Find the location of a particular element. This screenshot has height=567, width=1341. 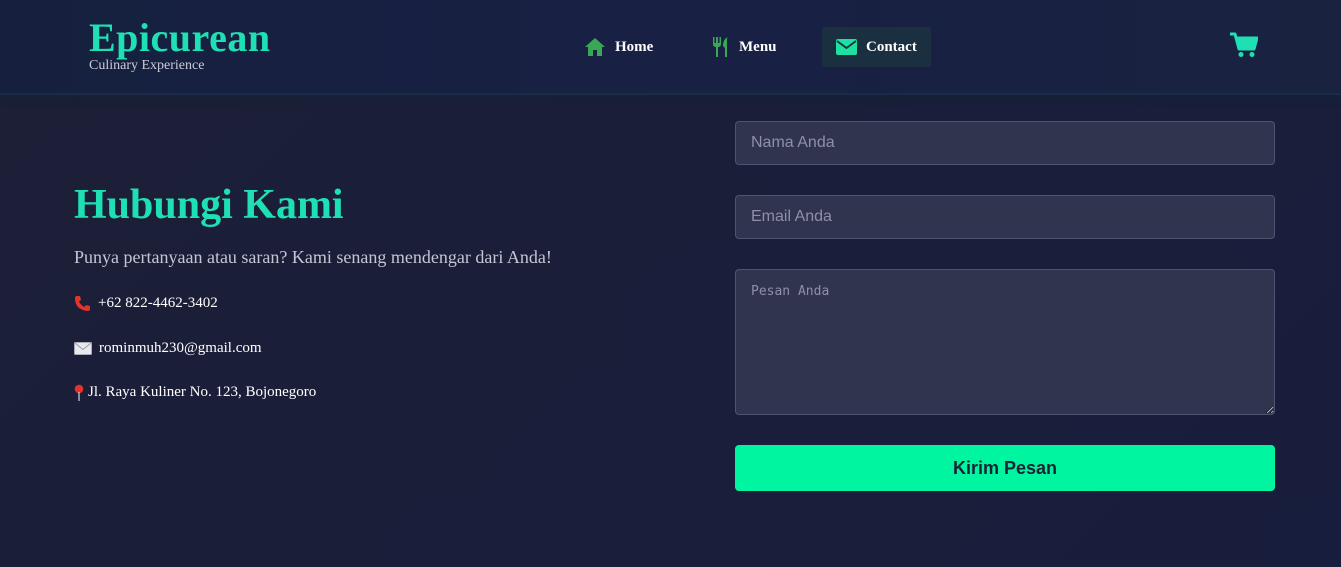

contact-email: rominmuh230@gmail.com is located at coordinates (168, 348).